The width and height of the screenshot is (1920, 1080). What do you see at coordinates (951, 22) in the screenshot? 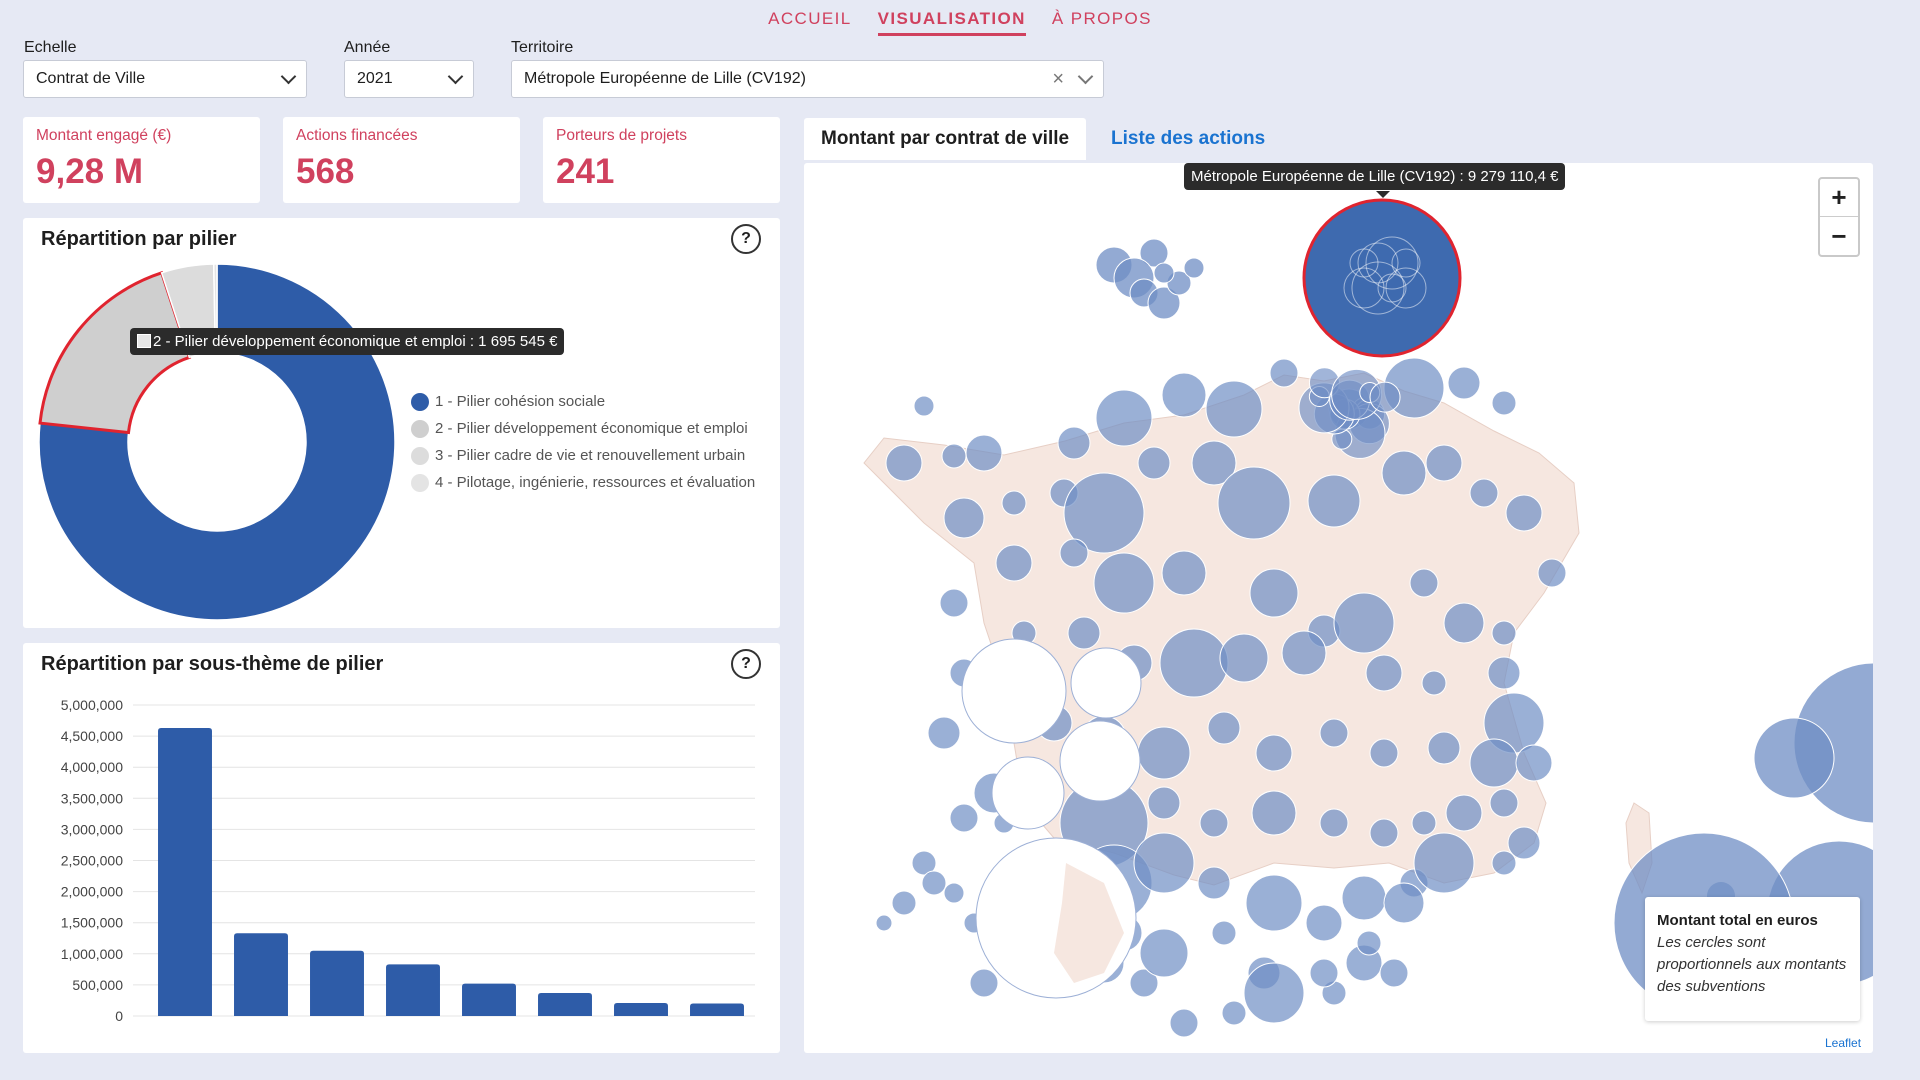
I see `nav-visualisation: VISUALISATION` at bounding box center [951, 22].